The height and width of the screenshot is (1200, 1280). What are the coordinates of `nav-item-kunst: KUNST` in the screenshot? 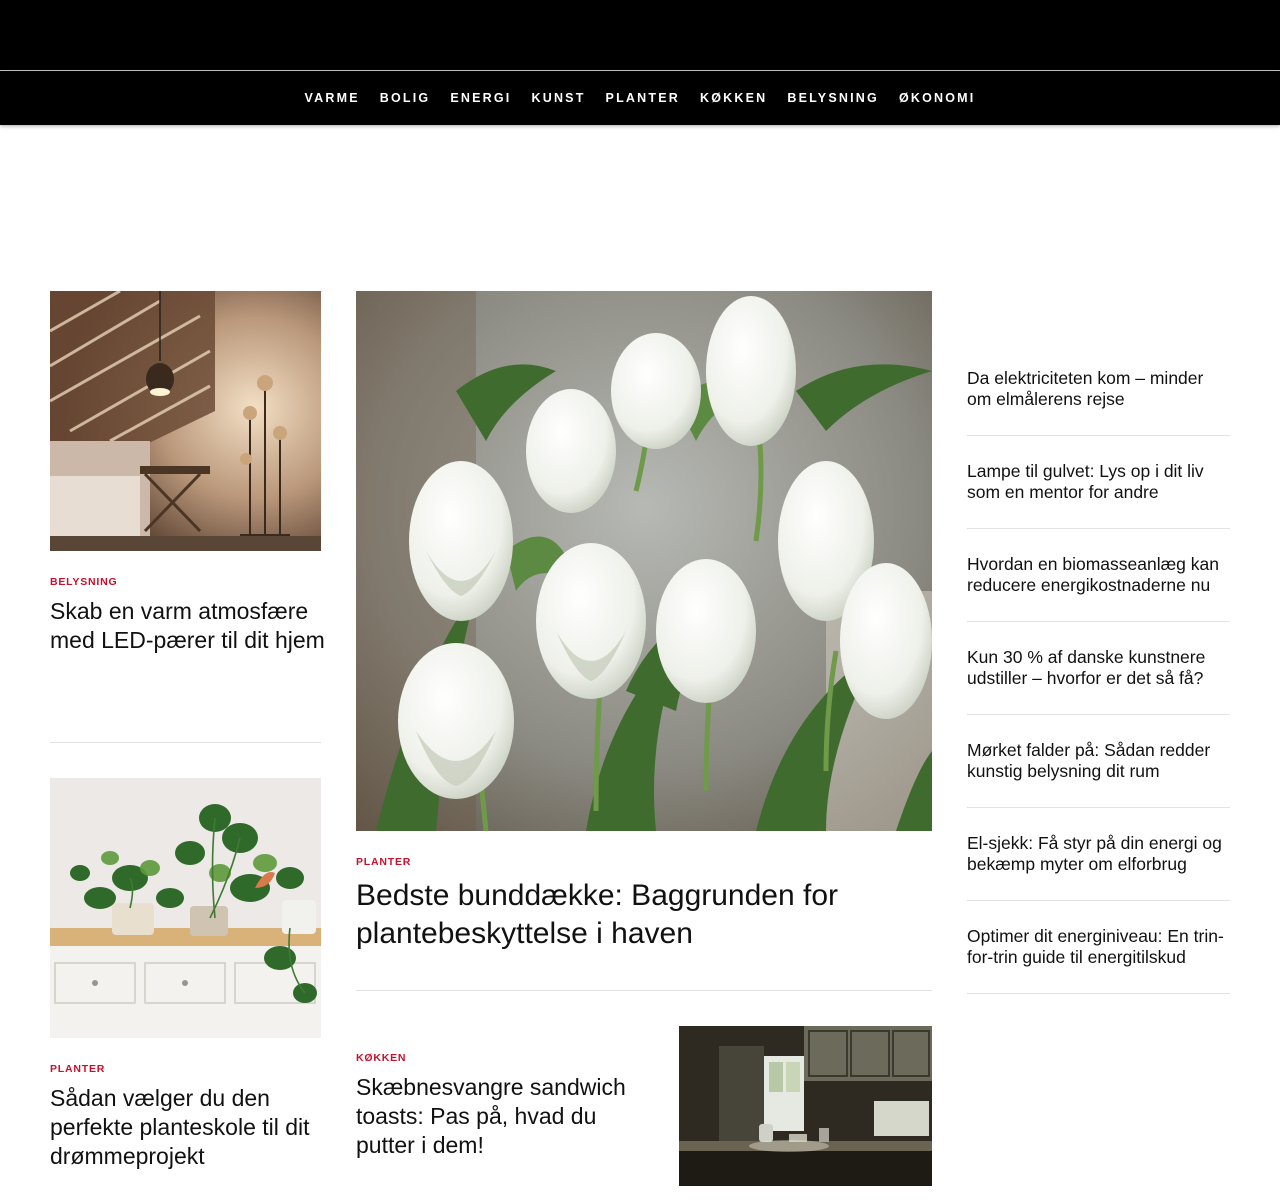 It's located at (558, 98).